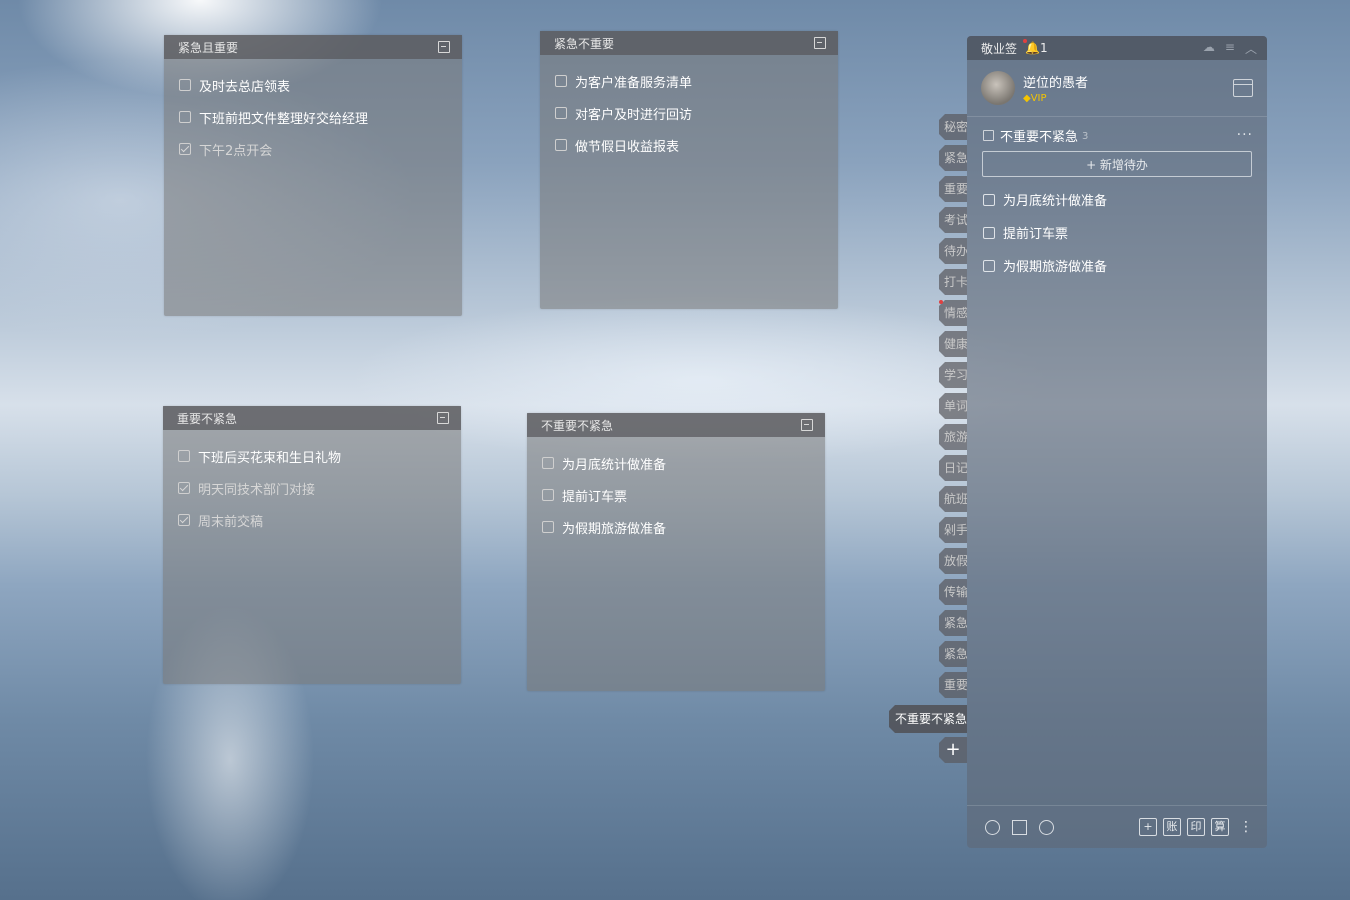 This screenshot has width=1350, height=900. What do you see at coordinates (313, 175) in the screenshot?
I see `note-urgent-important: 紧急且重要 及时去总店领表 下班前把文件整理好交给经理 下午2点开会` at bounding box center [313, 175].